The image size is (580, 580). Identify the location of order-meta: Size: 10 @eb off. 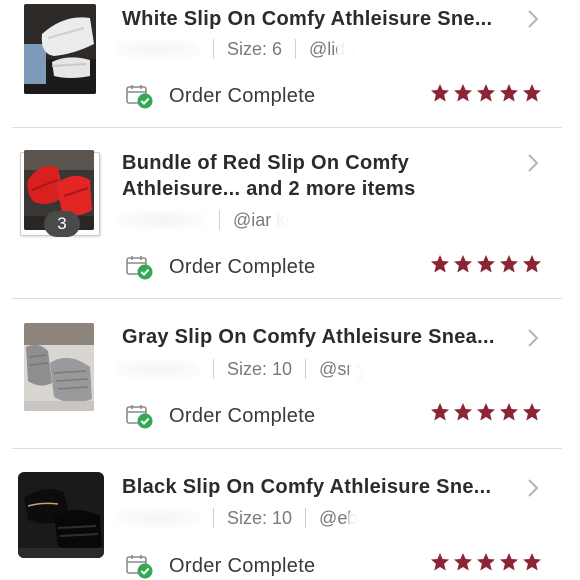
(257, 518).